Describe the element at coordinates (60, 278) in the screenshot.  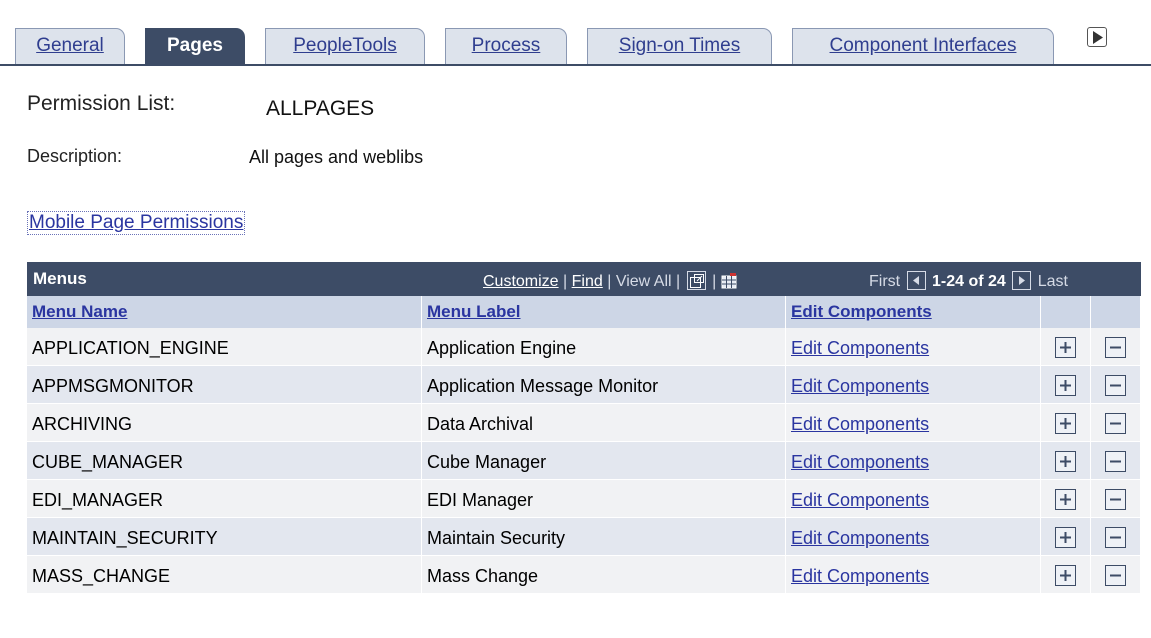
I see `grid-title: Menus` at that location.